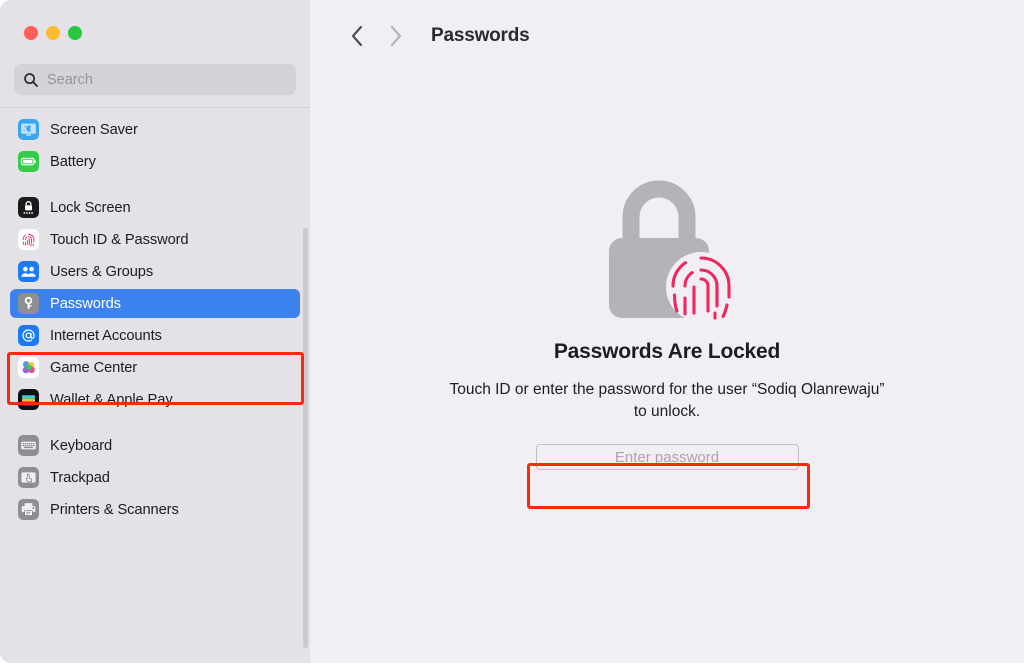 This screenshot has height=671, width=1024. I want to click on sidebar-item-touch-id: Touch ID & Password, so click(155, 239).